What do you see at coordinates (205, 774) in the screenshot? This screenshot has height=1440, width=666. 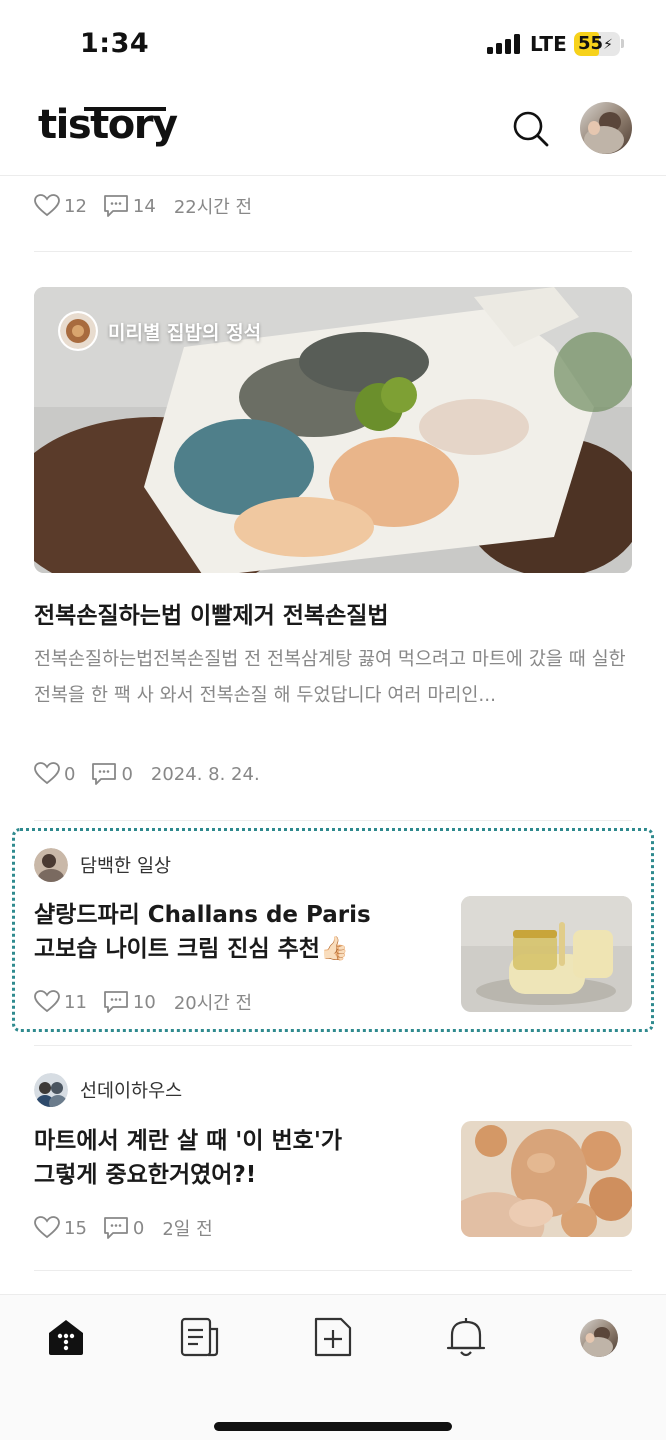 I see `post-date: 2024. 8. 24.` at bounding box center [205, 774].